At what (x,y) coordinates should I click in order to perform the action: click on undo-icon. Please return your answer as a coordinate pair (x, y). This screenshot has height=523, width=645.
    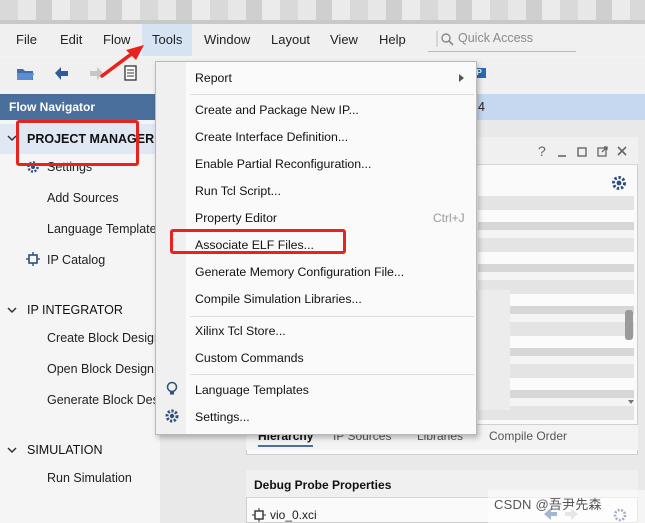
    Looking at the image, I should click on (61, 73).